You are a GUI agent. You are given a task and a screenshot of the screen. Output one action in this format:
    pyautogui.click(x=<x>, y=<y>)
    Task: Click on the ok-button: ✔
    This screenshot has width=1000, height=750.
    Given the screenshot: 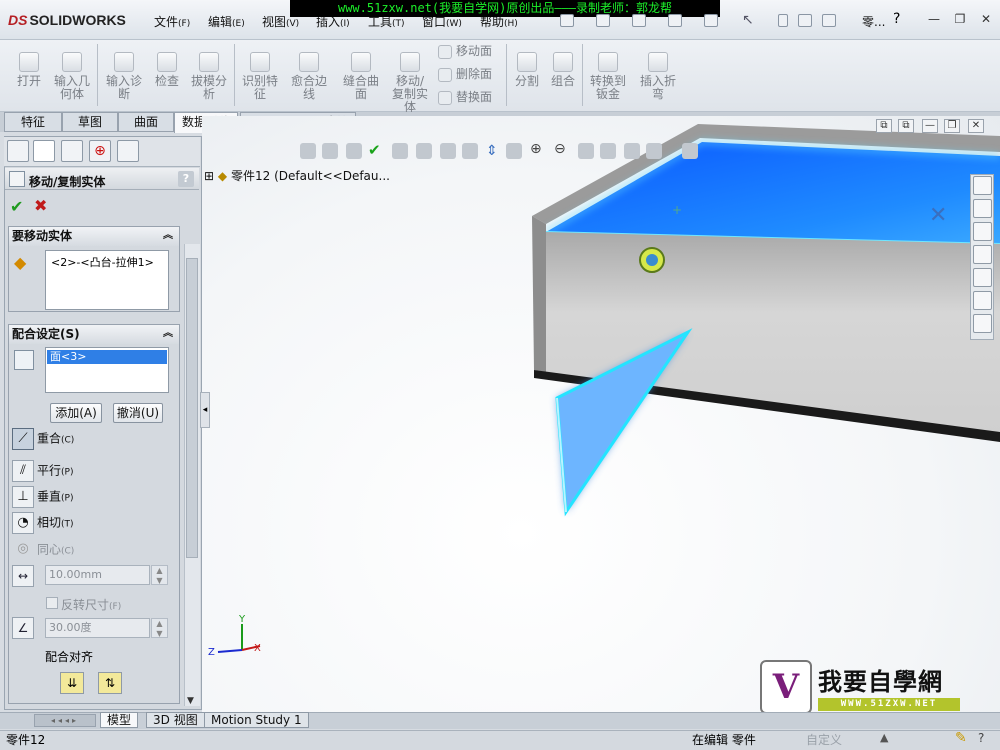 What is the action you would take?
    pyautogui.click(x=16, y=206)
    